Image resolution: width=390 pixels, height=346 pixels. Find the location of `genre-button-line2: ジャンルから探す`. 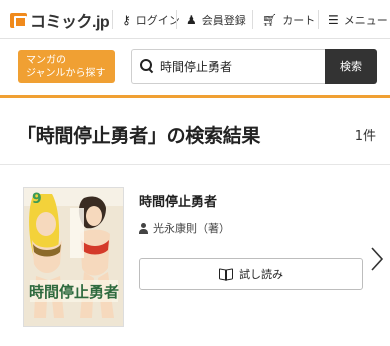

genre-button-line2: ジャンルから探す is located at coordinates (66, 73).